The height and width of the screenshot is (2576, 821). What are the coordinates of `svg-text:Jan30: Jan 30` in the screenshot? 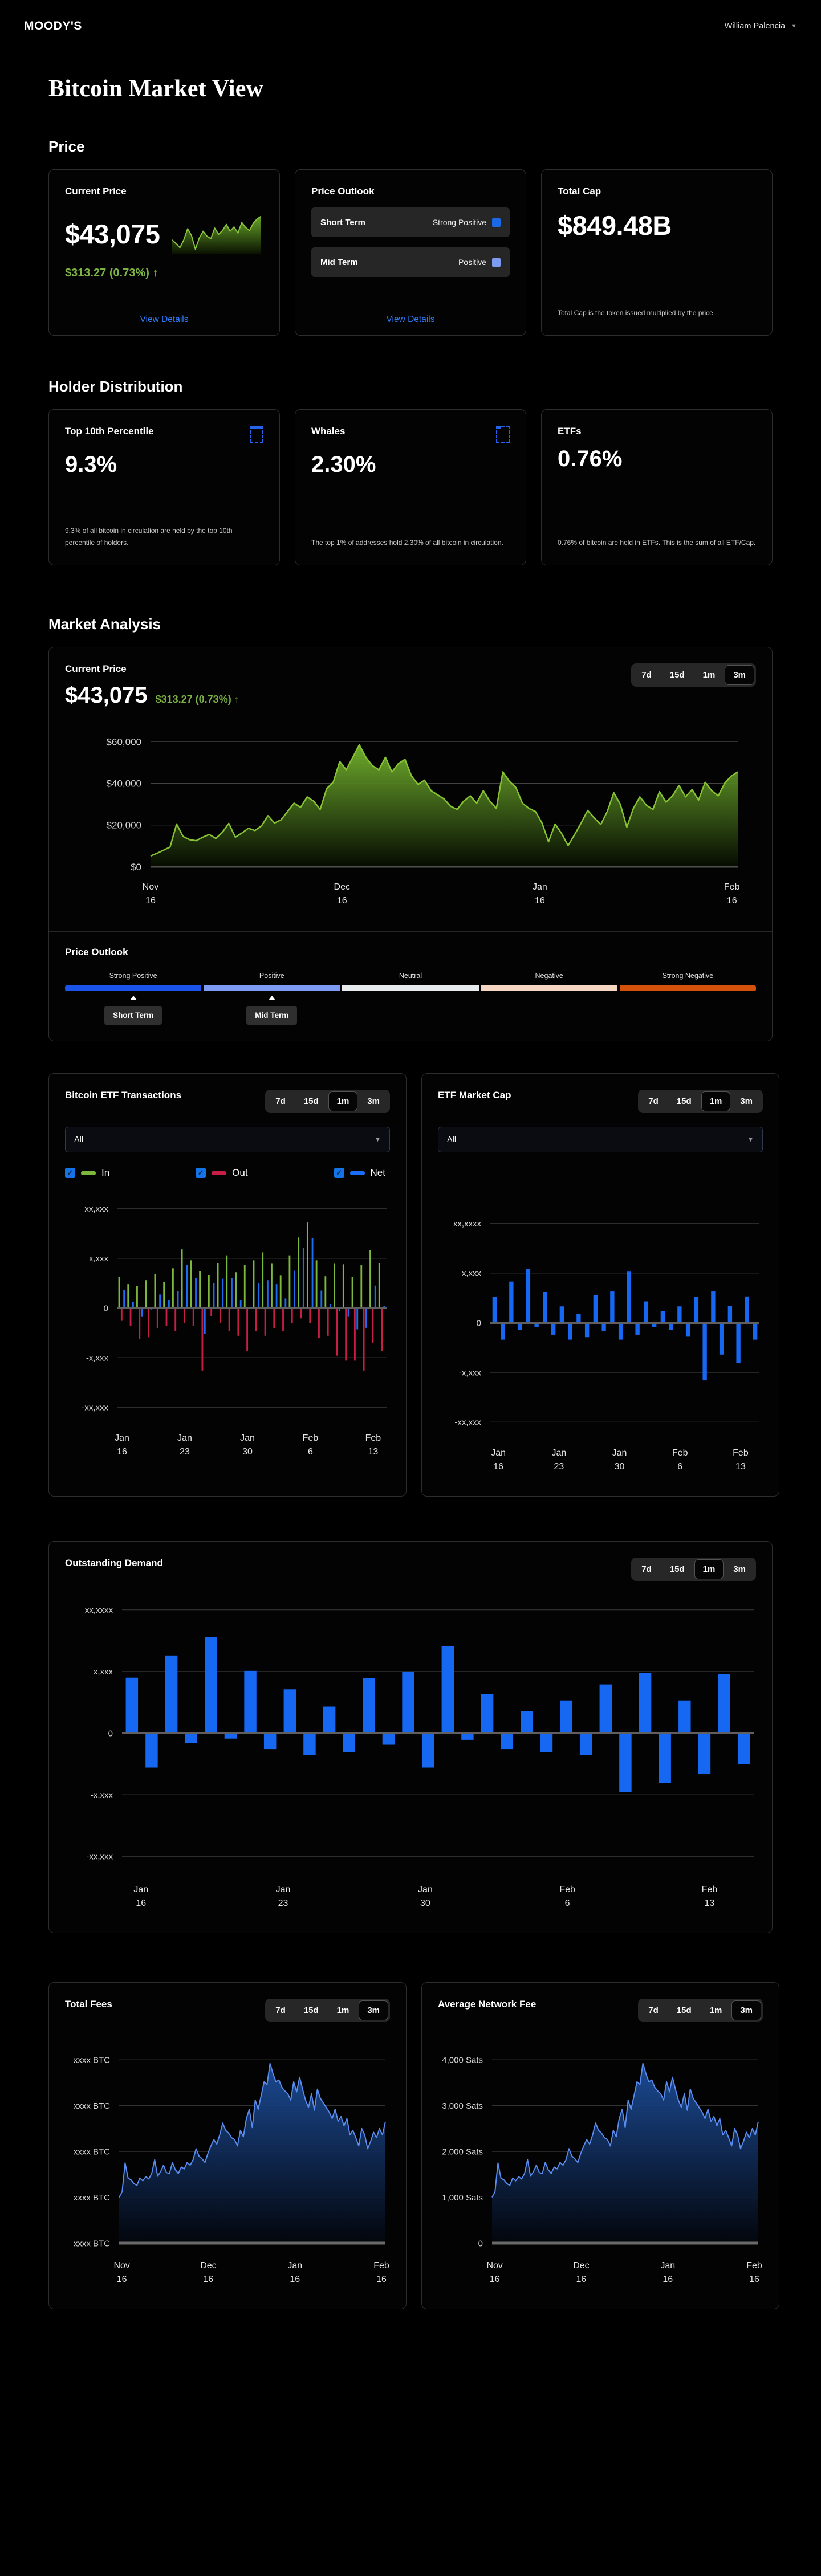 It's located at (619, 1460).